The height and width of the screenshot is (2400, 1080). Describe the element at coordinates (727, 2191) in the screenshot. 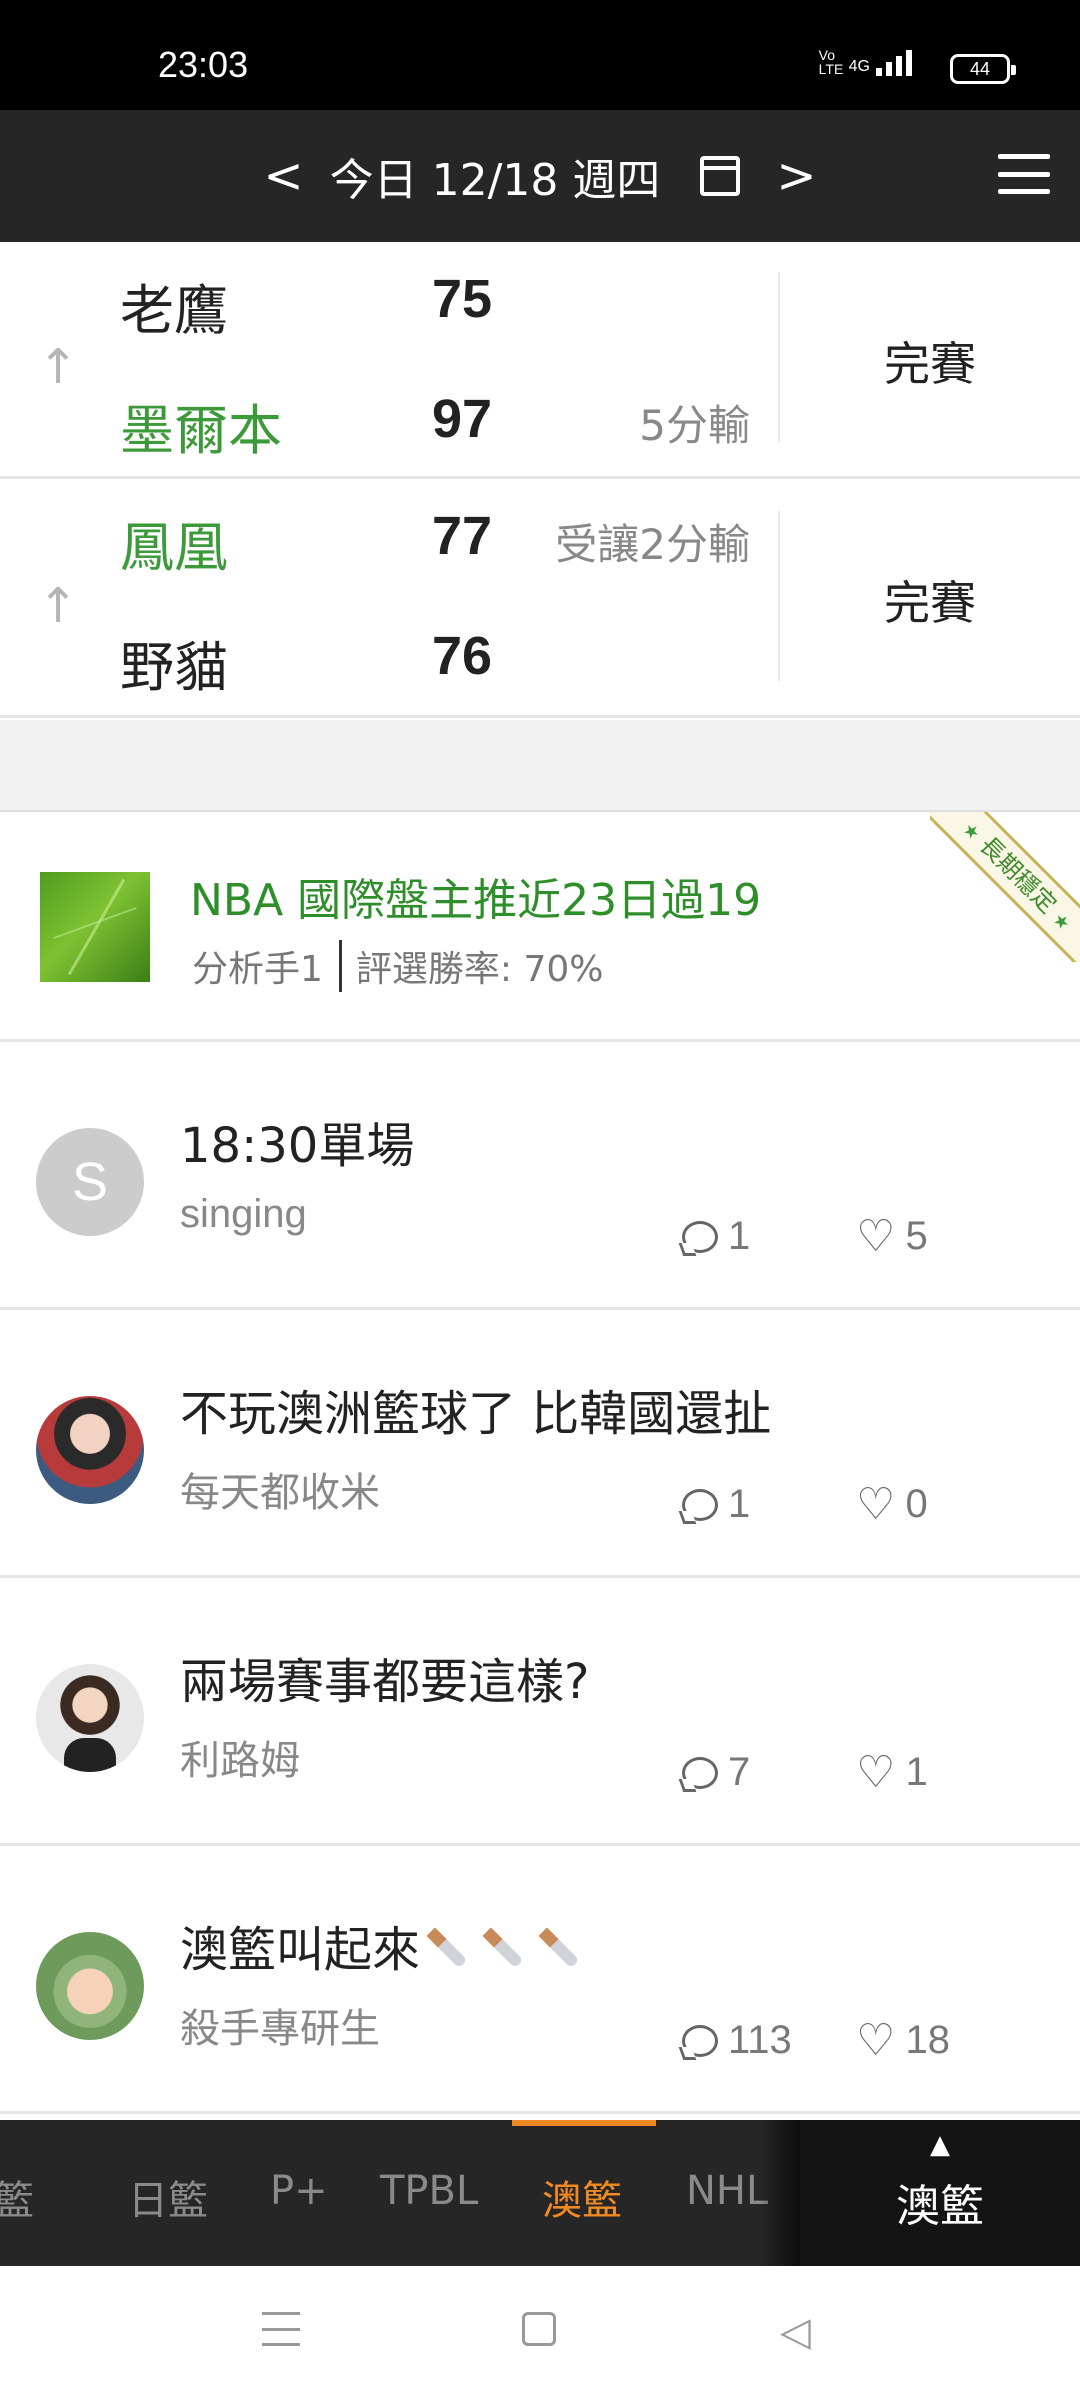

I see `tab-league: NHL` at that location.